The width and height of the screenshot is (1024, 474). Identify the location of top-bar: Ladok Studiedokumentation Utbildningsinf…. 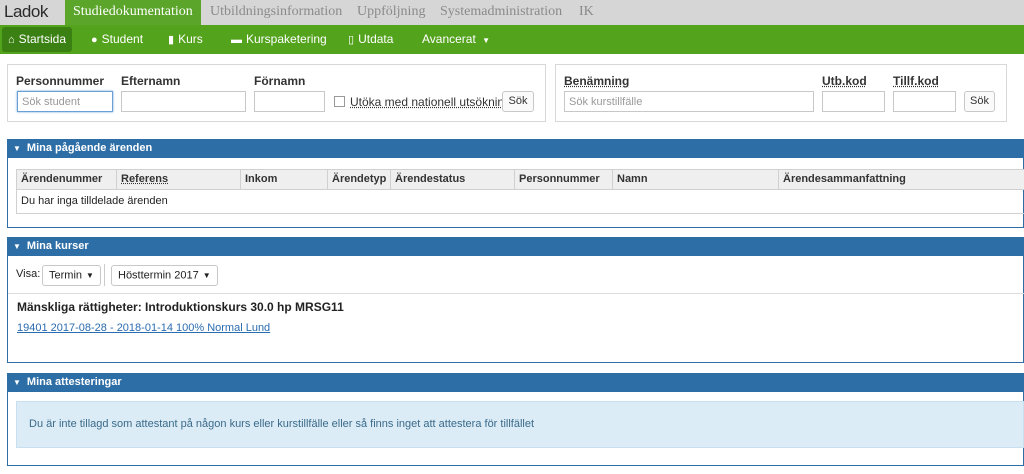
(512, 12).